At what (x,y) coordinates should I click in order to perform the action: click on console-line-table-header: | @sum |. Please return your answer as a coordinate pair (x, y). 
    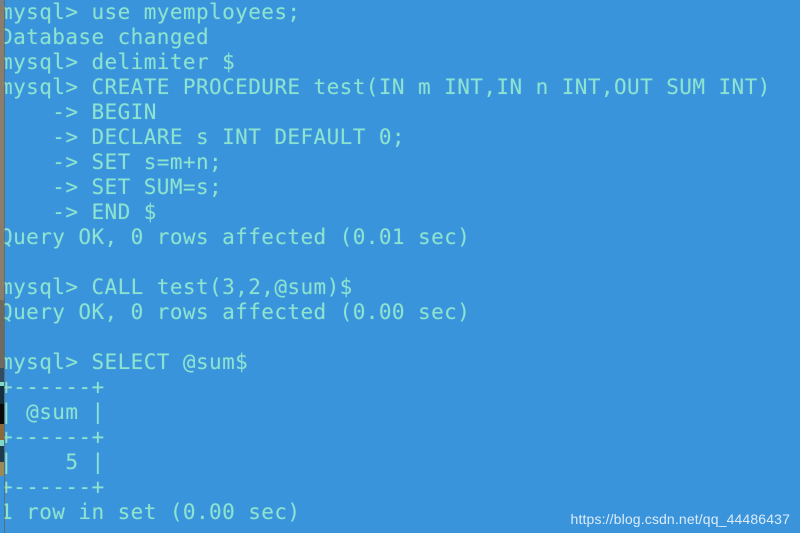
    Looking at the image, I should click on (52, 412).